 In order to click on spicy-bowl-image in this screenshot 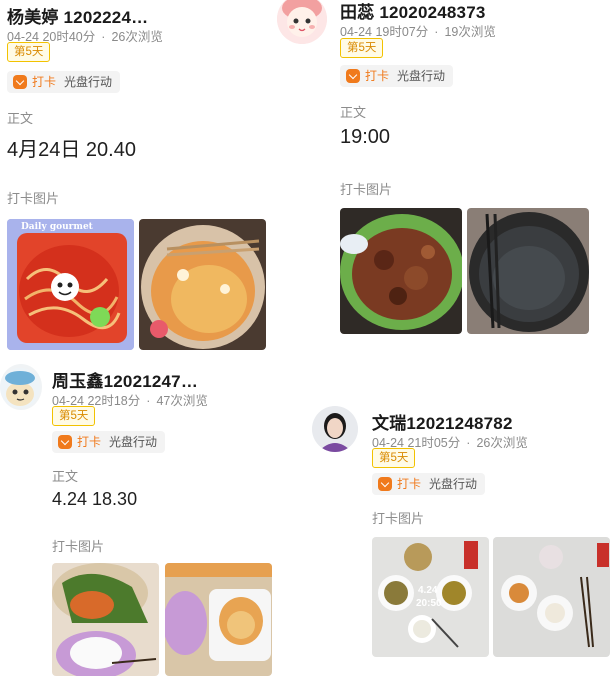, I will do `click(202, 284)`.